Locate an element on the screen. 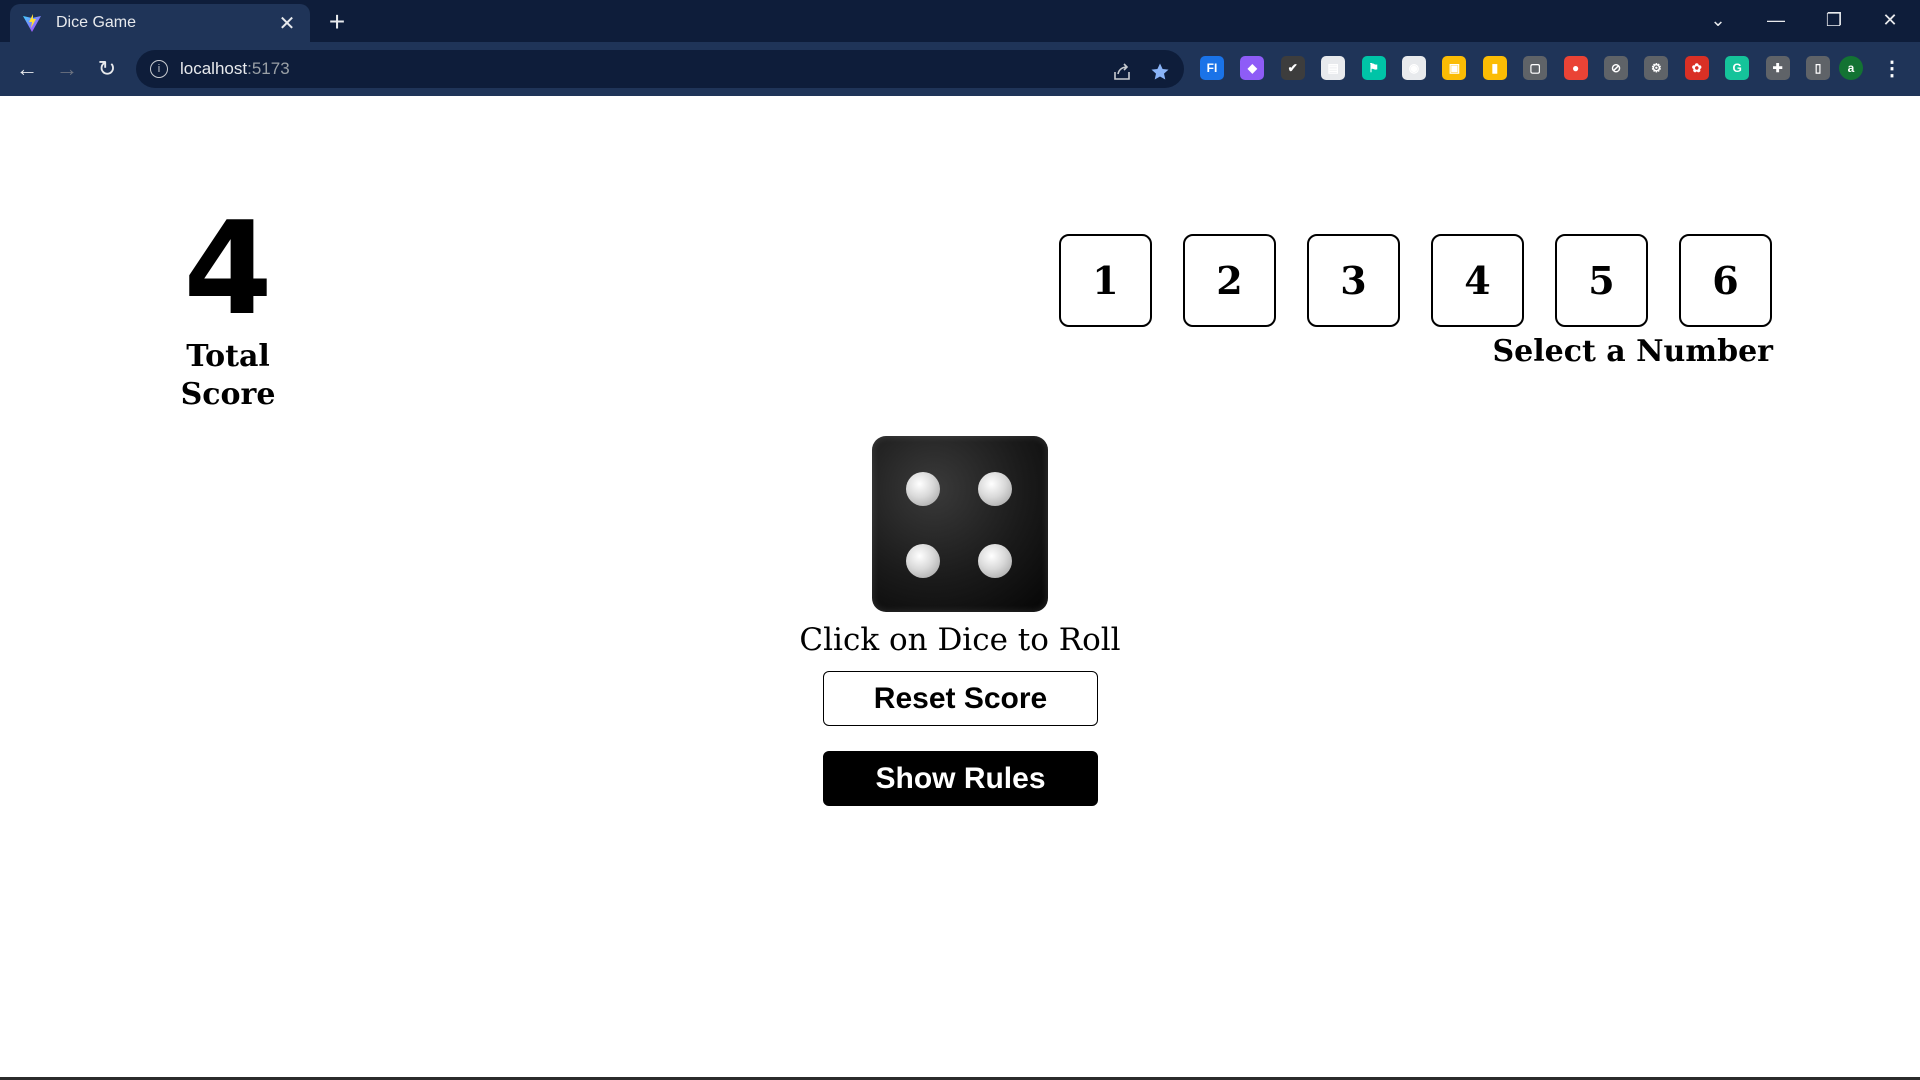 This screenshot has width=1920, height=1080. address-bar: i localhost:5173 is located at coordinates (660, 69).